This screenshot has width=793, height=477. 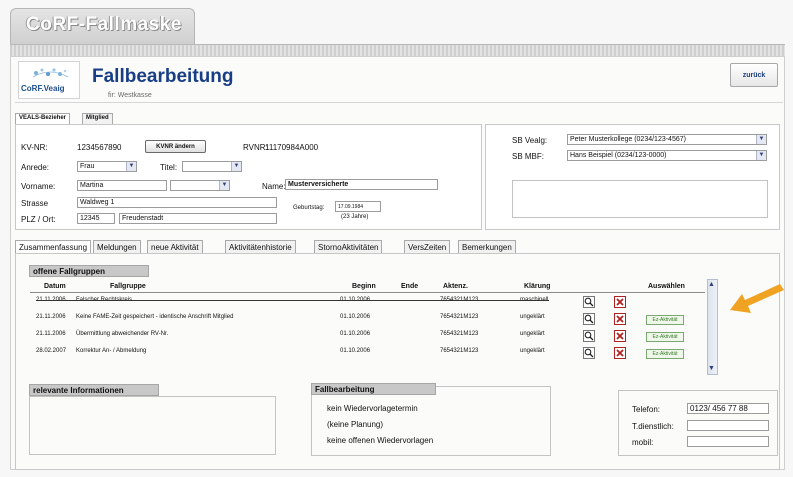 I want to click on tab-zusammenfassung: Zusammenfassung, so click(x=53, y=246).